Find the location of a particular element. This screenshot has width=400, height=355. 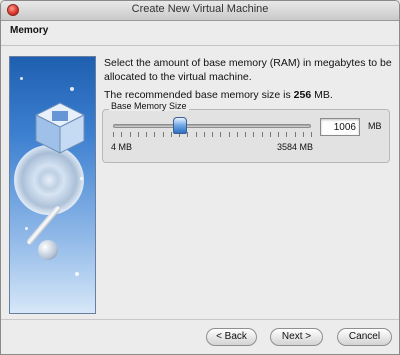

title-bar: Create New Virtual Machine is located at coordinates (200, 11).